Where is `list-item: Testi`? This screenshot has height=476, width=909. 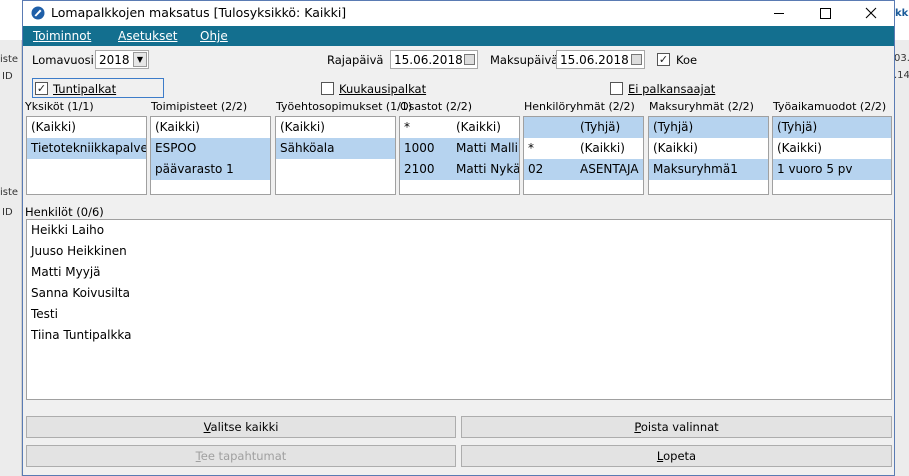 list-item: Testi is located at coordinates (459, 314).